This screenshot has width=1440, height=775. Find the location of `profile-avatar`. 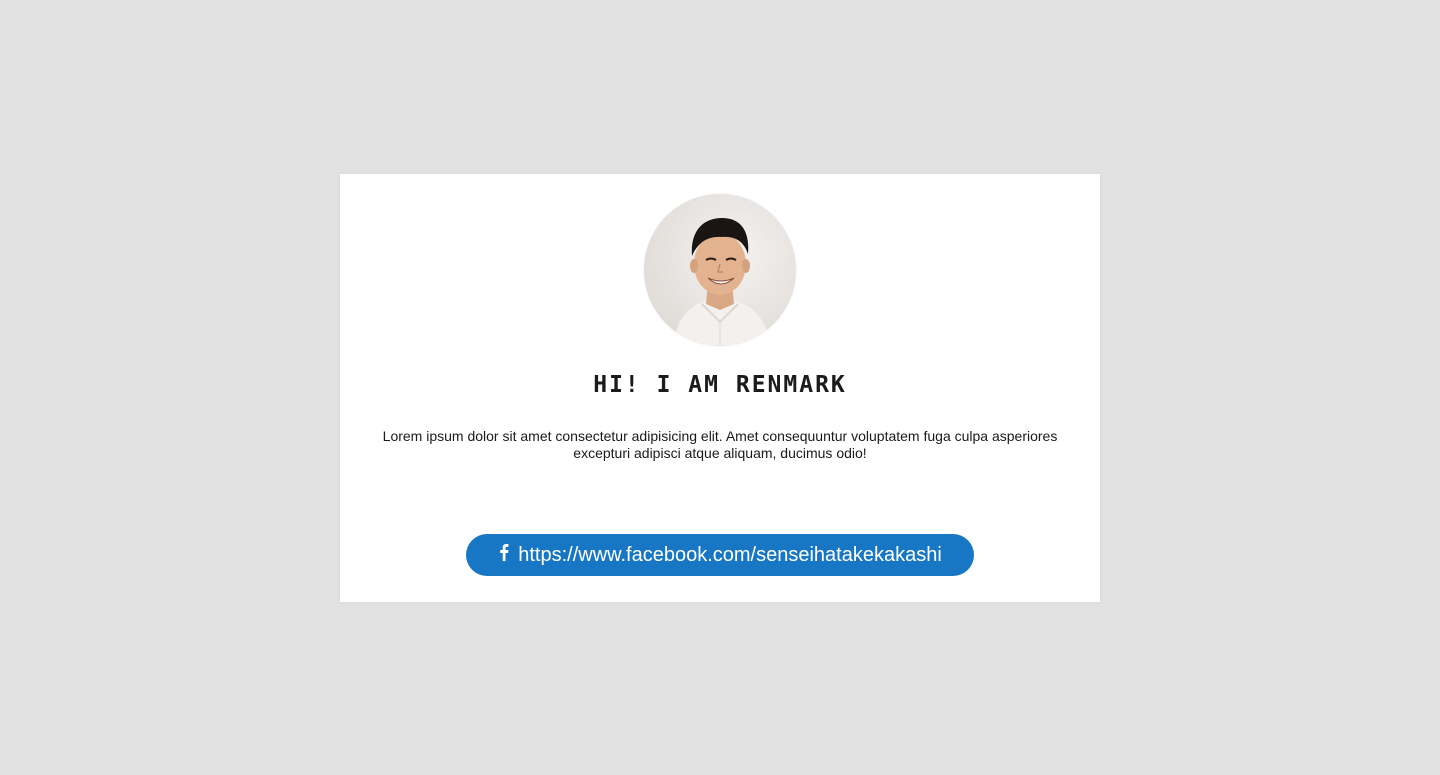

profile-avatar is located at coordinates (720, 270).